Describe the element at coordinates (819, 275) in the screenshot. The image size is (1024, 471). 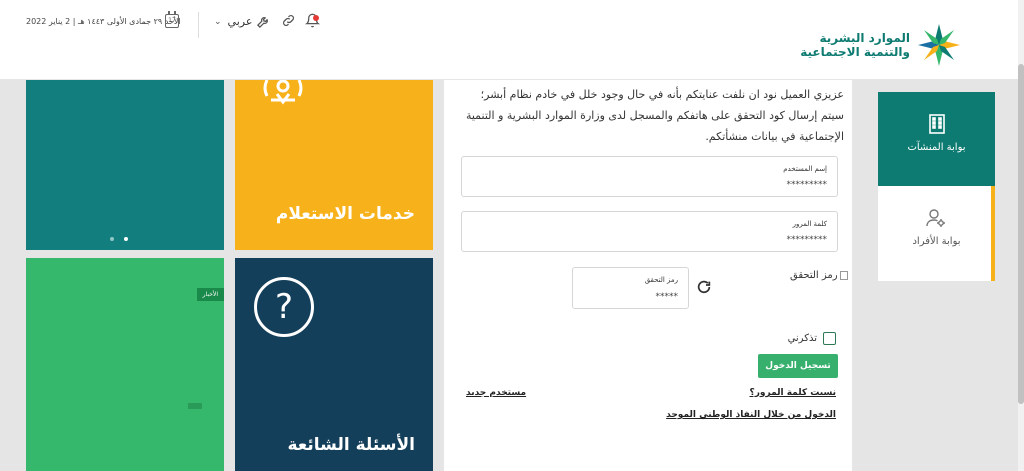
I see `captcha-image: رمز التحقق` at that location.